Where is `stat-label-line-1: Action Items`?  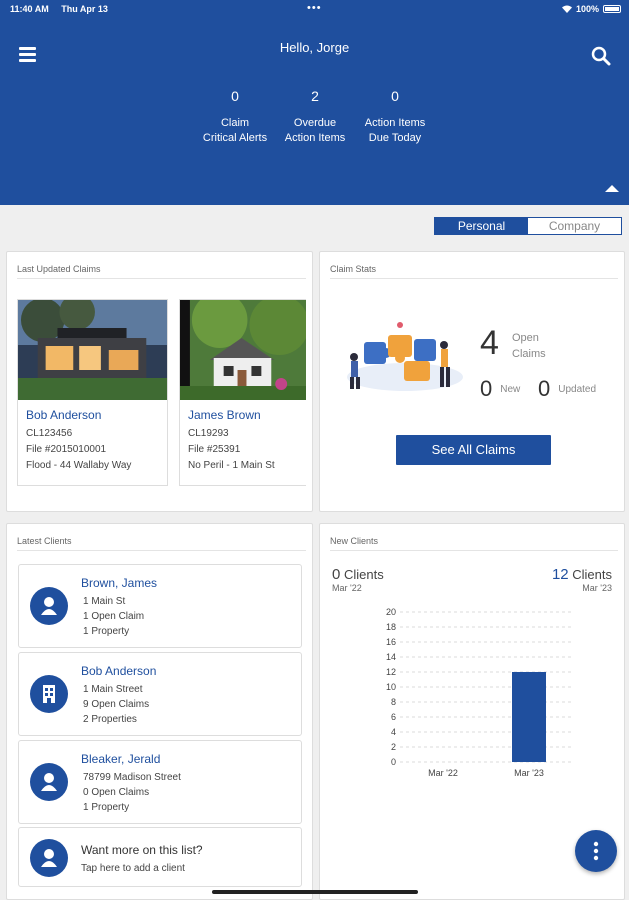
stat-label-line-1: Action Items is located at coordinates (395, 123).